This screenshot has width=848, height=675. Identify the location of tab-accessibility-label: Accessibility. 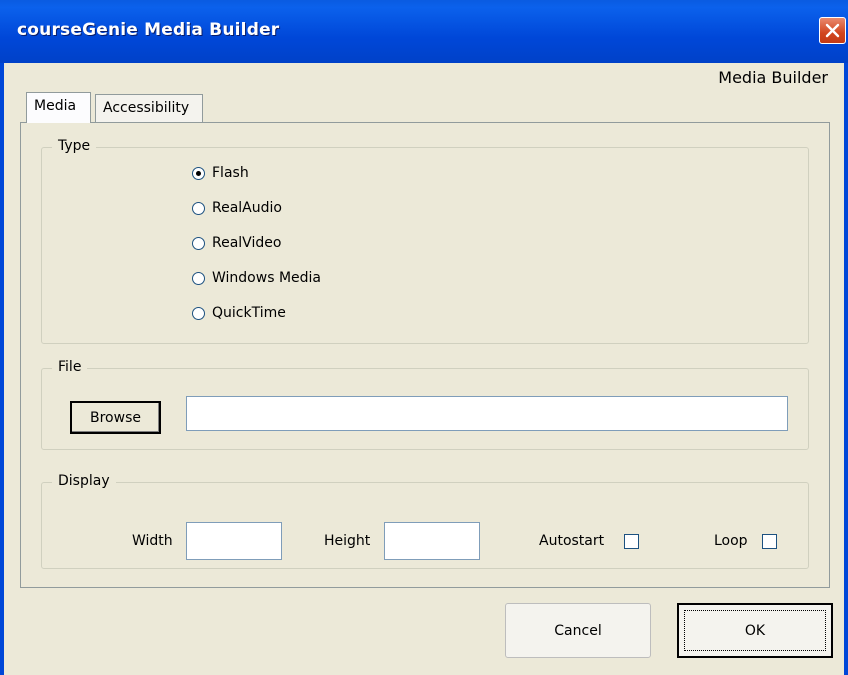
(146, 108).